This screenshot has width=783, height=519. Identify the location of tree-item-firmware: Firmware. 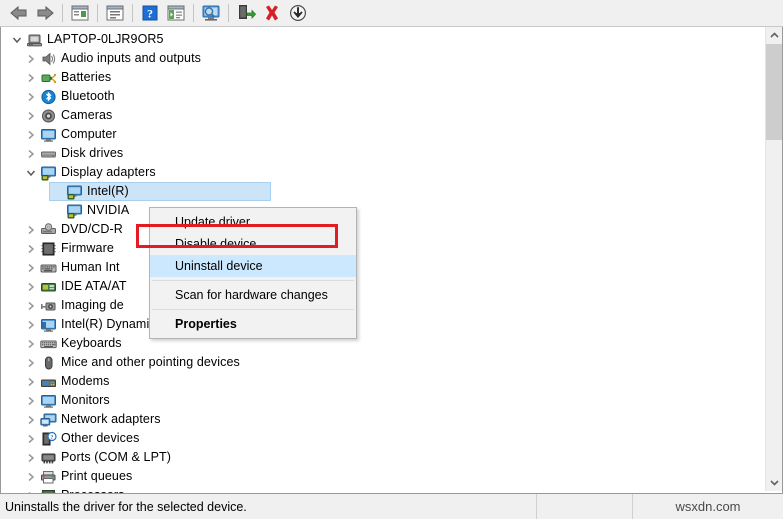
(383, 248).